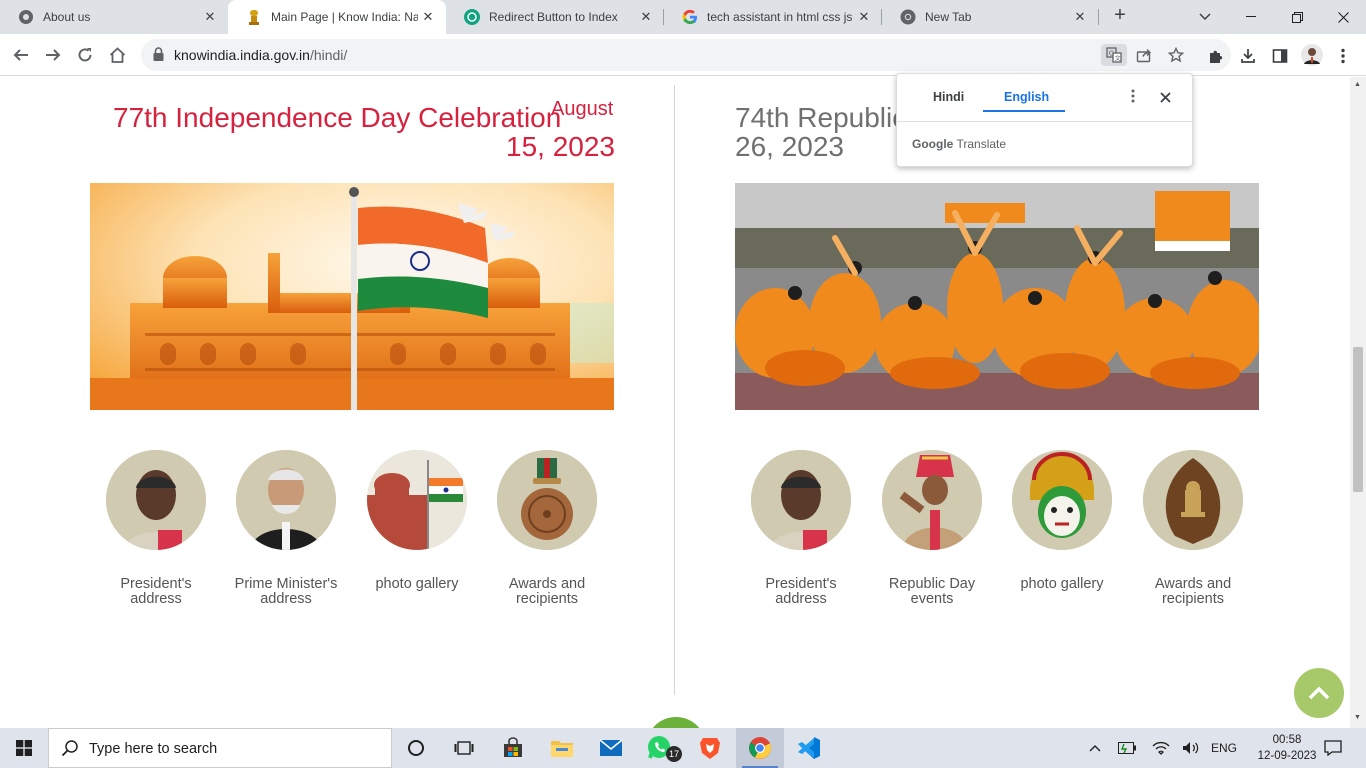 This screenshot has width=1366, height=768. What do you see at coordinates (472, 17) in the screenshot?
I see `chatgpt-icon` at bounding box center [472, 17].